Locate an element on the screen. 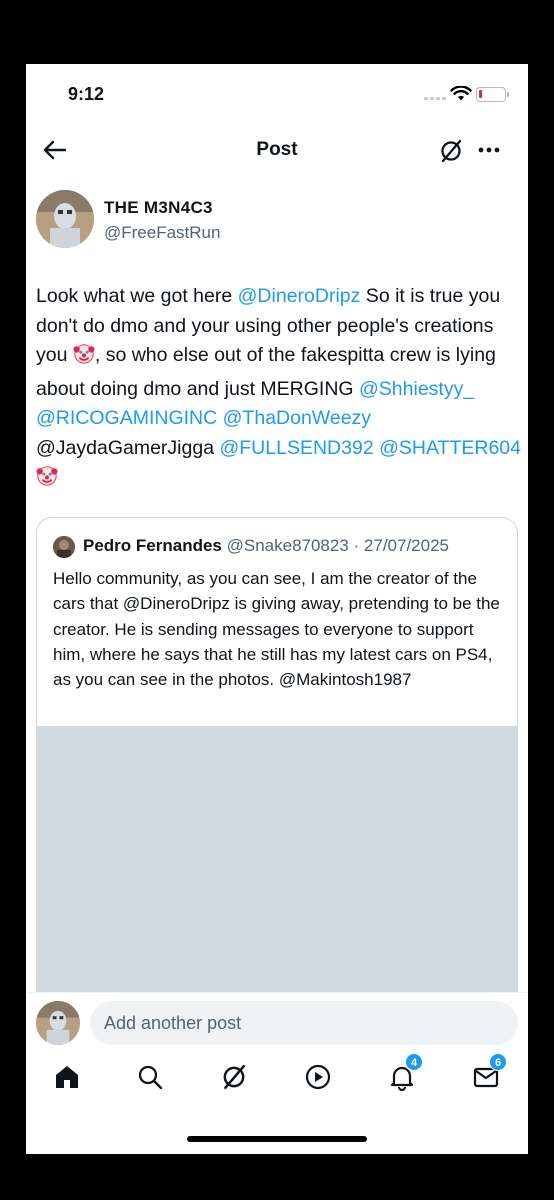  home-icon is located at coordinates (67, 1077).